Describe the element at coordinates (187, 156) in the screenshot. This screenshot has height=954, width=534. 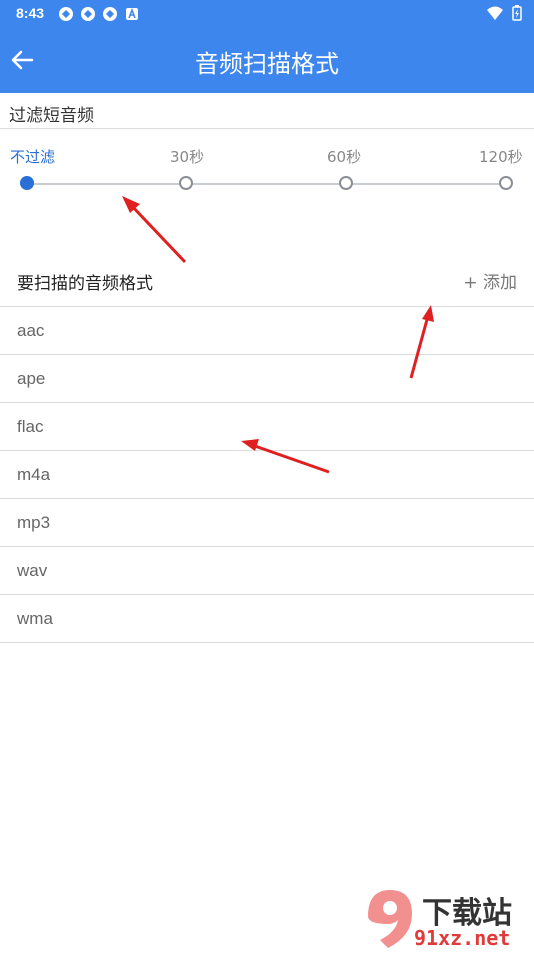
I see `slider-option-label: 30秒` at that location.